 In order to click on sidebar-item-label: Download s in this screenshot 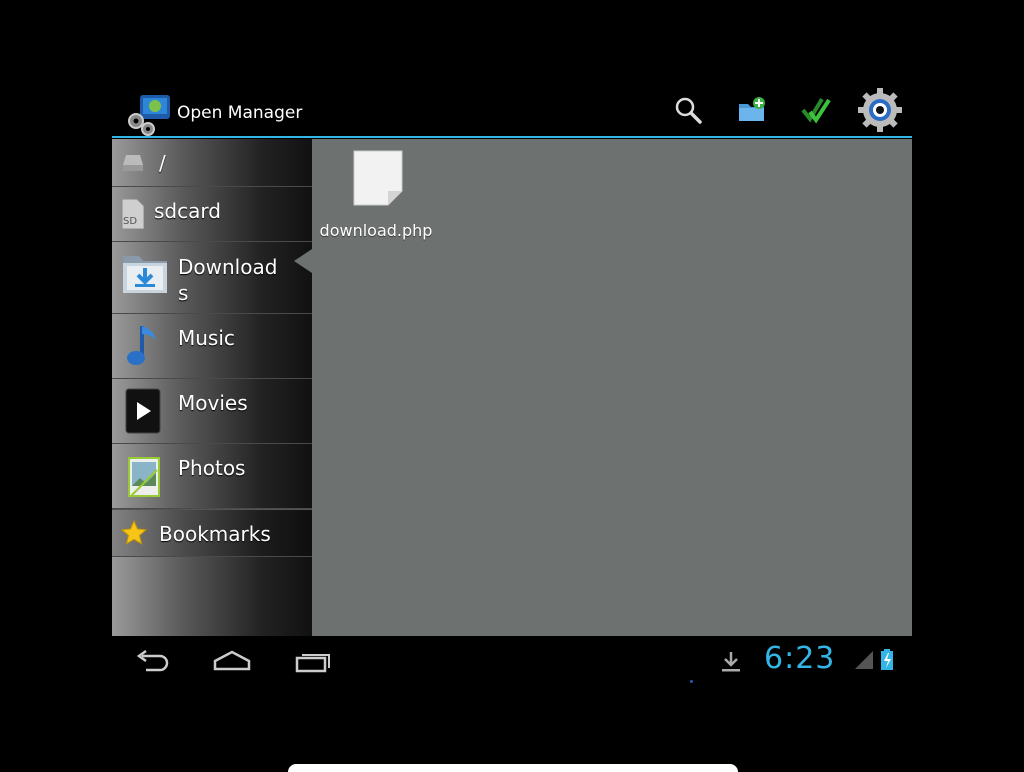, I will do `click(228, 280)`.